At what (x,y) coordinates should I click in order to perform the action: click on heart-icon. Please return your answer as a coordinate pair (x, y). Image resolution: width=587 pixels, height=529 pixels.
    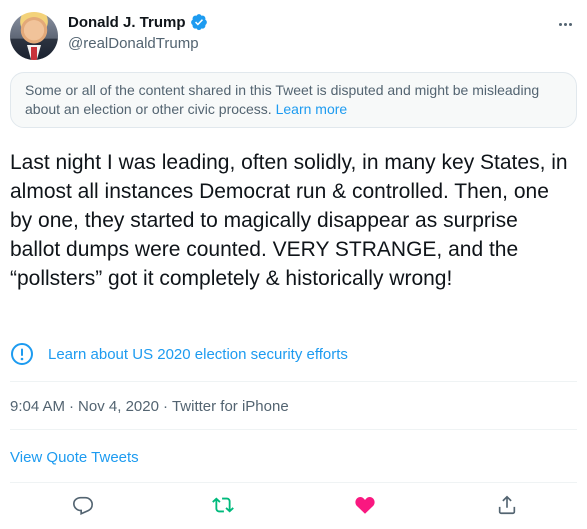
    Looking at the image, I should click on (365, 505).